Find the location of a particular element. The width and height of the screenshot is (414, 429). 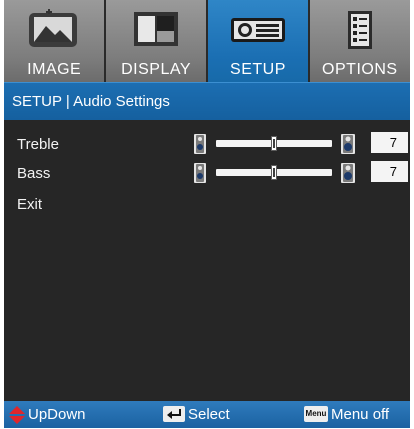

treble-value: 7 is located at coordinates (389, 142).